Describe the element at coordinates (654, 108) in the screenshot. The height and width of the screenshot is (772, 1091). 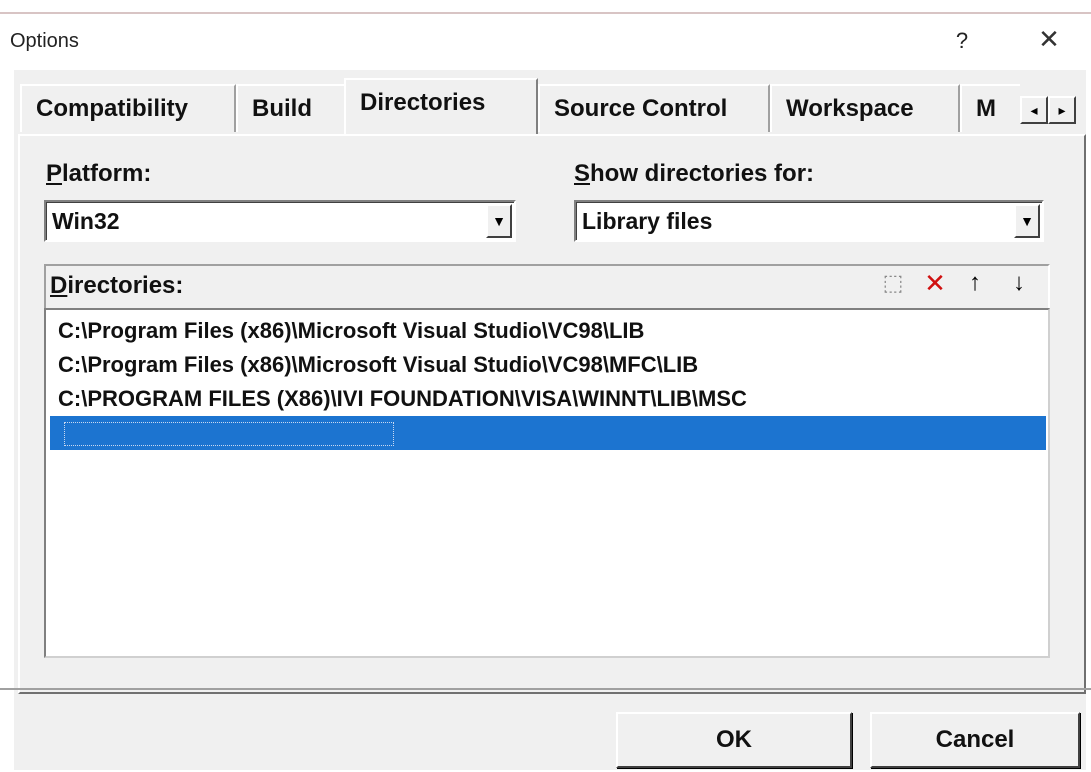
I see `tab-source-control: Source Control` at that location.